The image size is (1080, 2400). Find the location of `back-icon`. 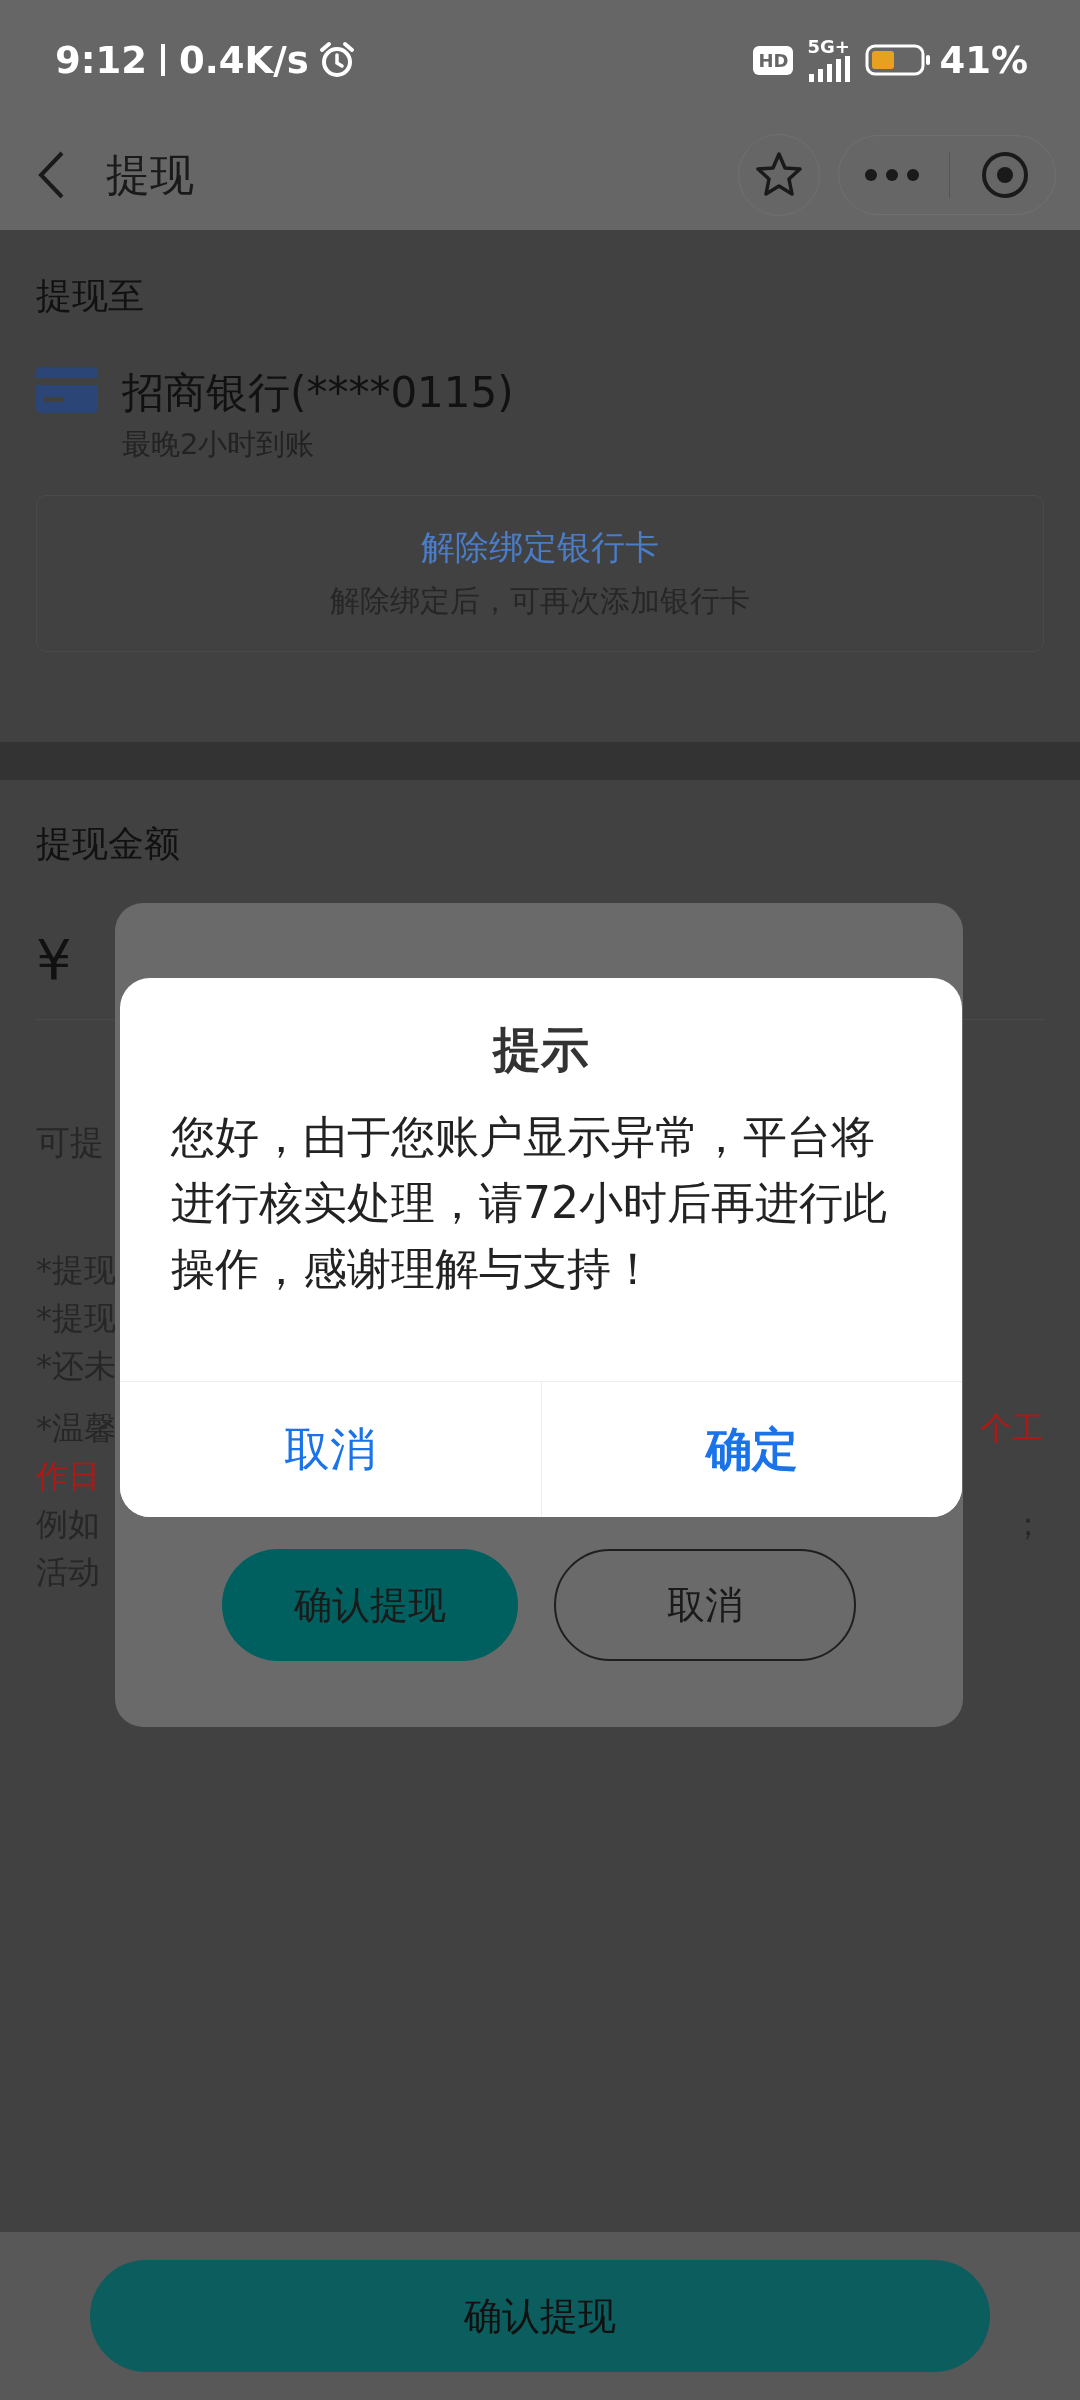

back-icon is located at coordinates (51, 175).